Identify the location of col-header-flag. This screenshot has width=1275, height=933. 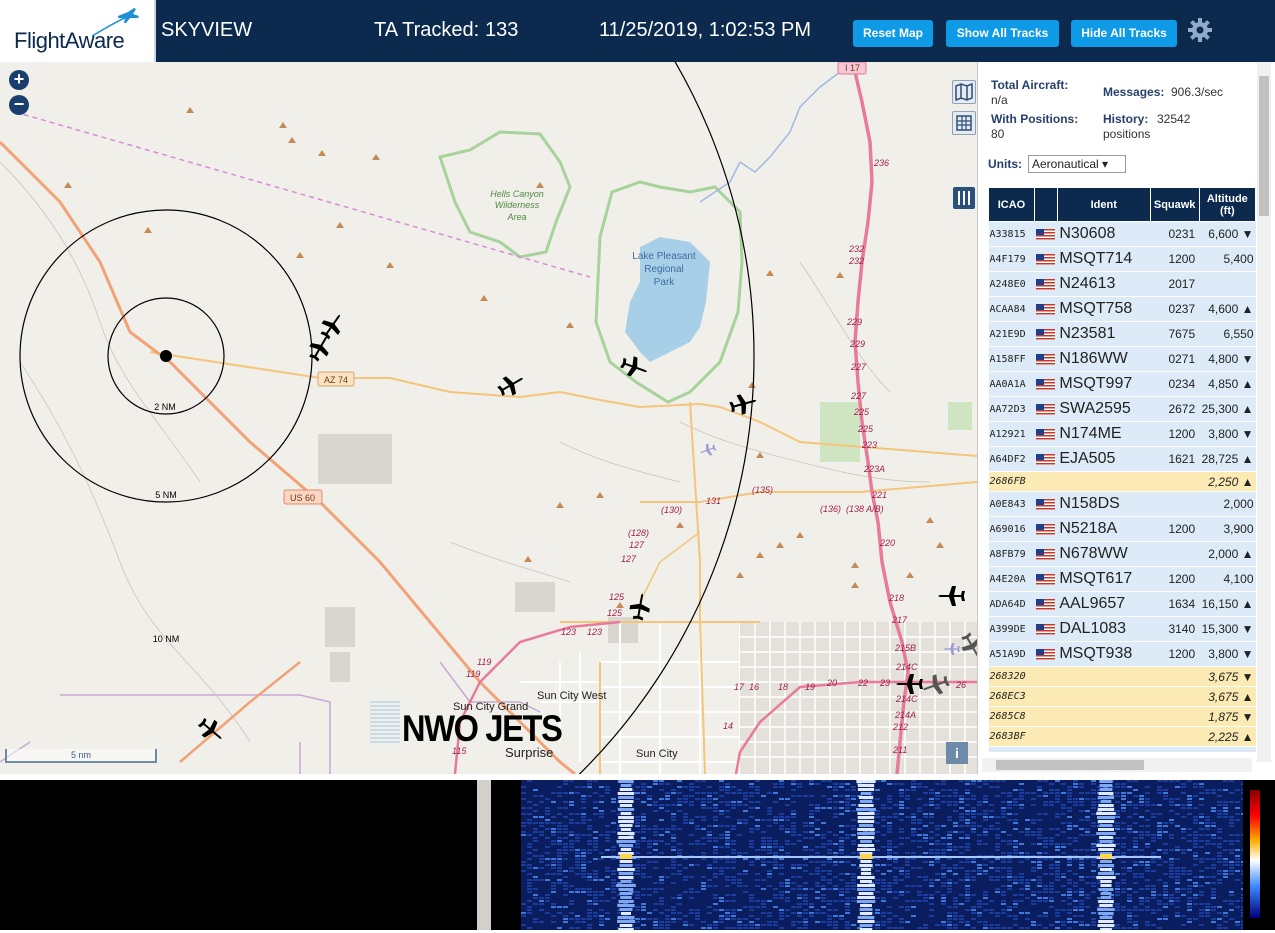
(1045, 204).